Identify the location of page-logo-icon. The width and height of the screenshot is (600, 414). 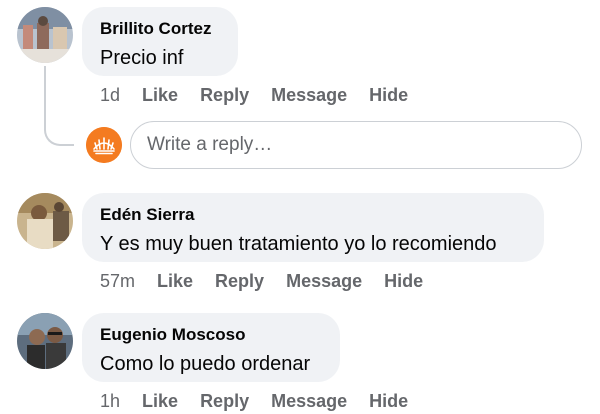
(104, 145).